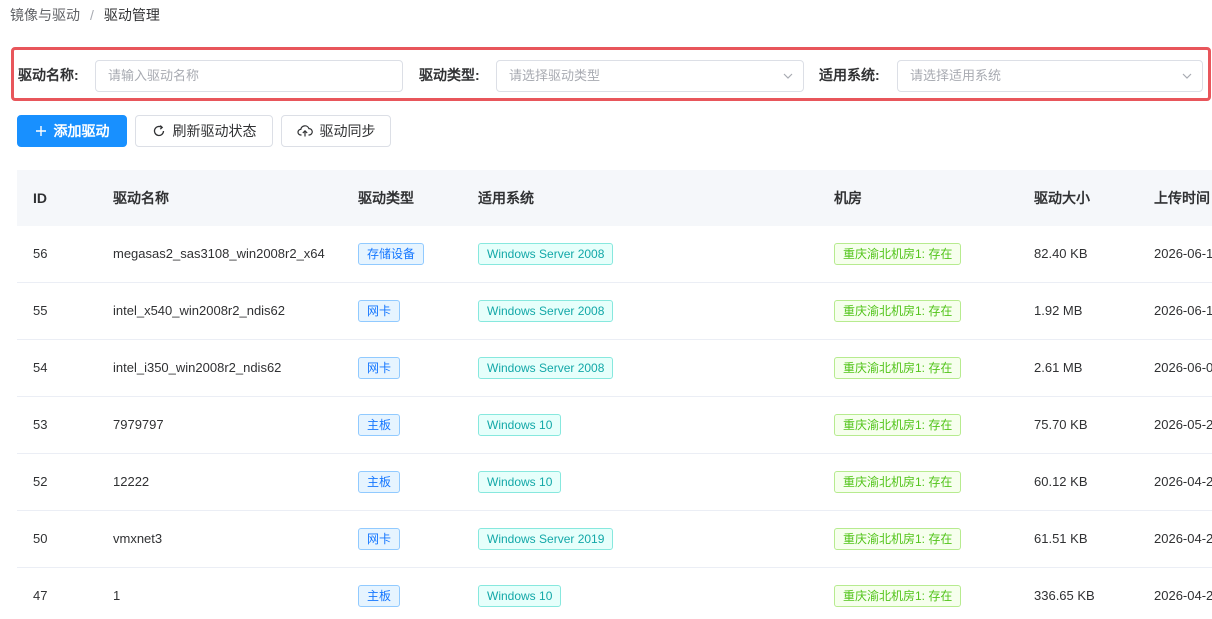 The image size is (1212, 619). Describe the element at coordinates (614, 198) in the screenshot. I see `table-header: ID 驱动名称 驱动类型 适用系统 机房 驱动大小 上传时间` at that location.